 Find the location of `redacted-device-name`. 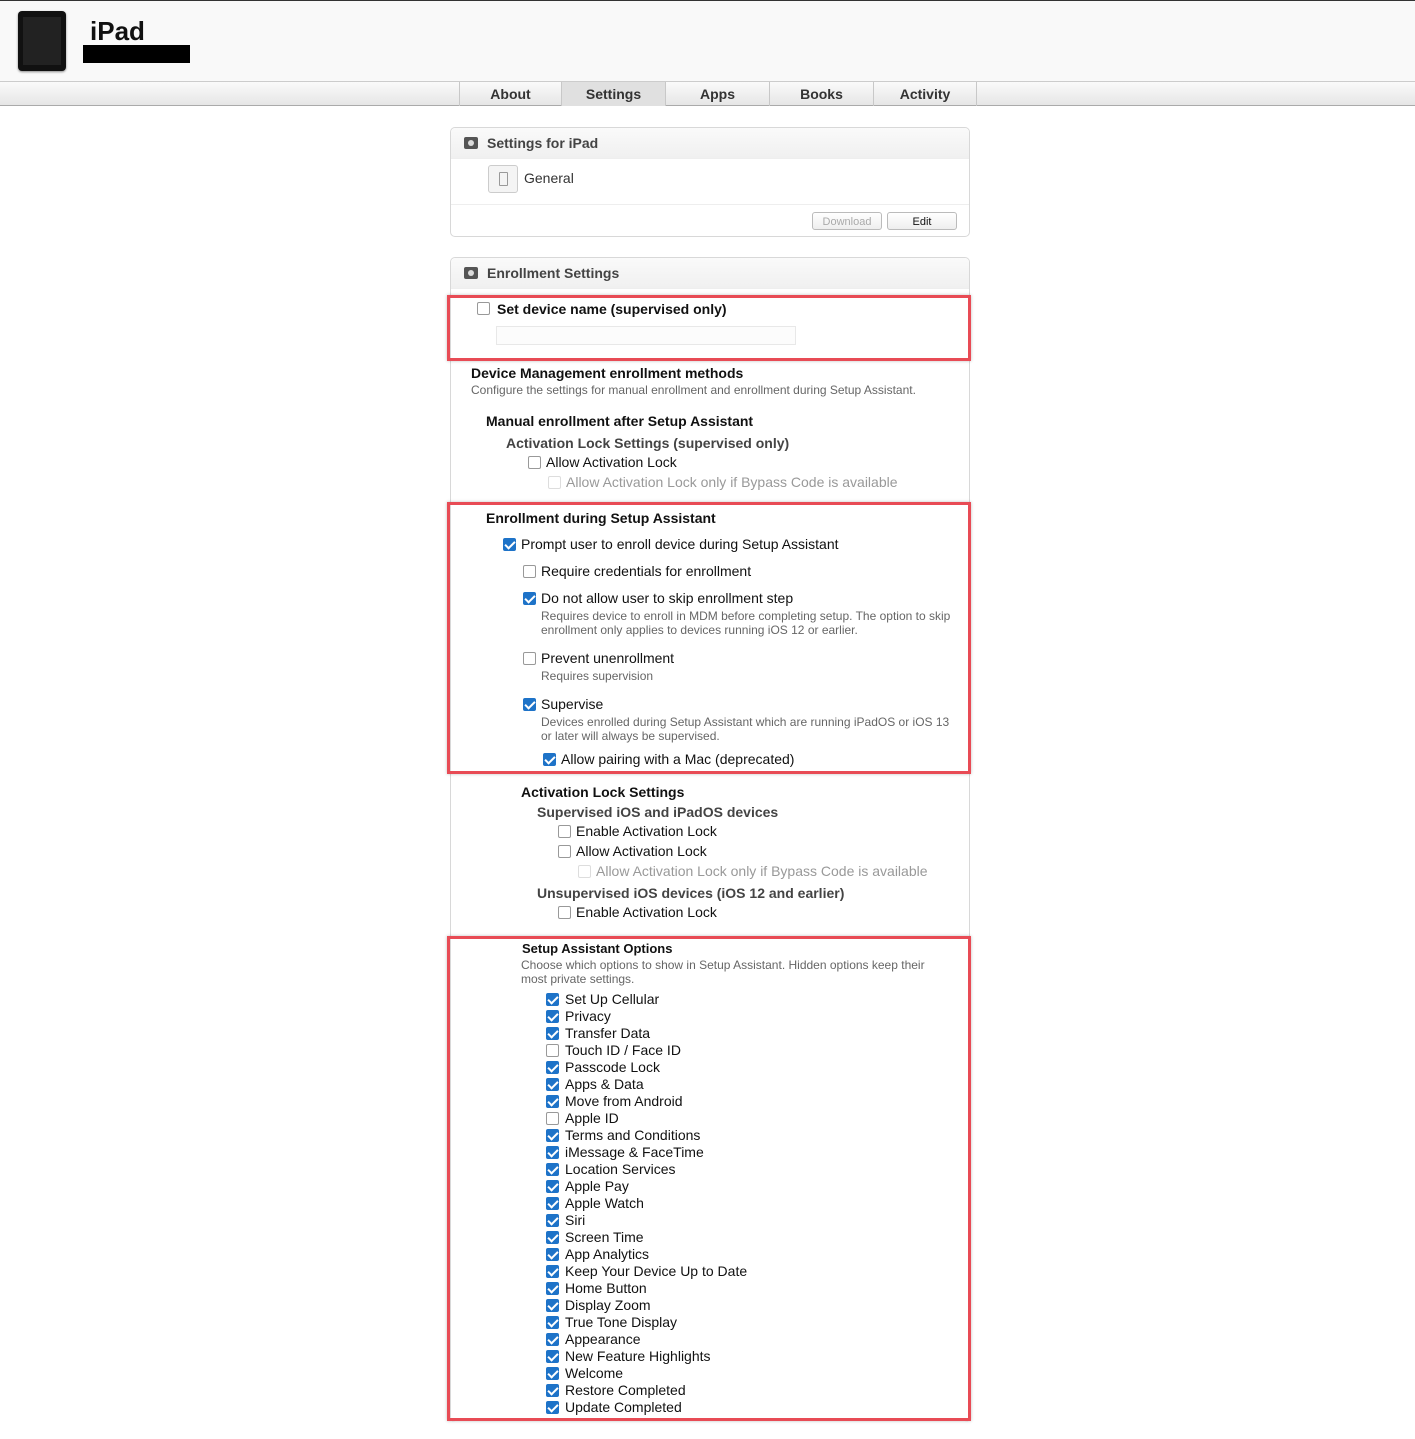

redacted-device-name is located at coordinates (136, 54).